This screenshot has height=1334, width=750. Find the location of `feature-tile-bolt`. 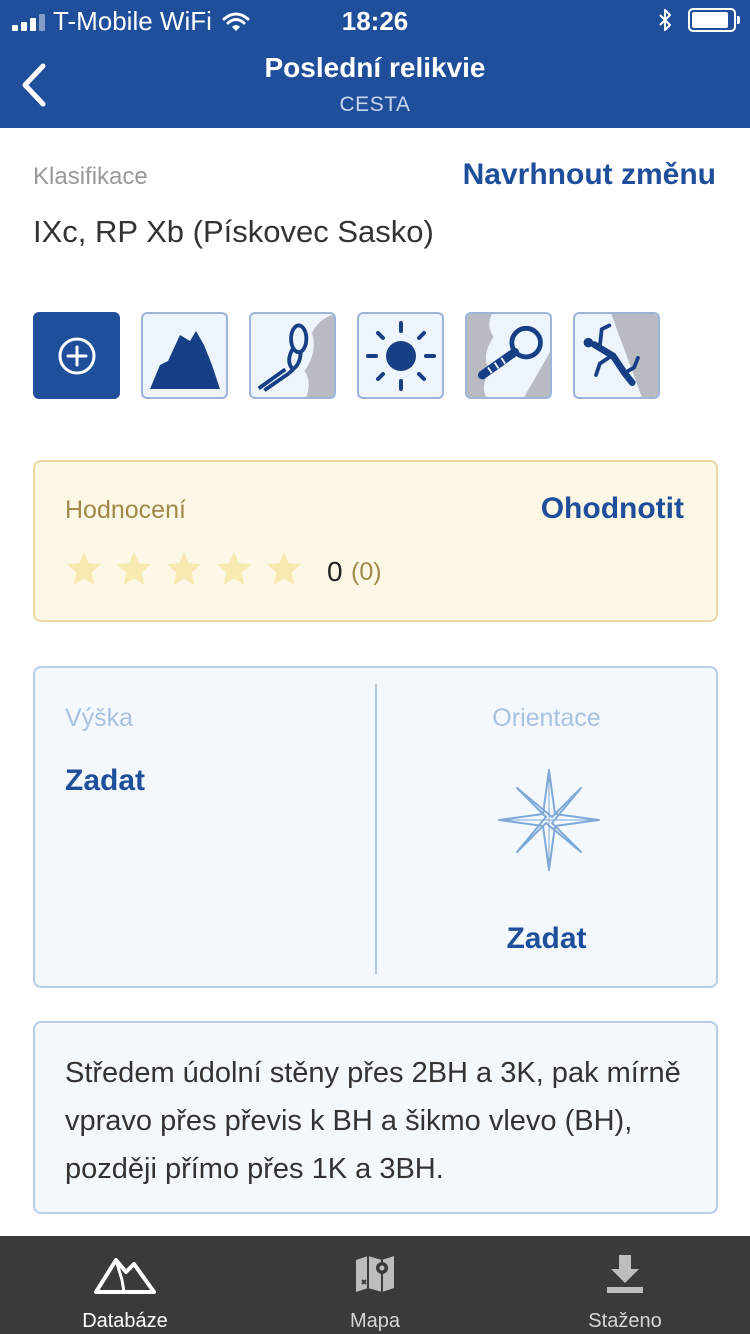

feature-tile-bolt is located at coordinates (508, 355).